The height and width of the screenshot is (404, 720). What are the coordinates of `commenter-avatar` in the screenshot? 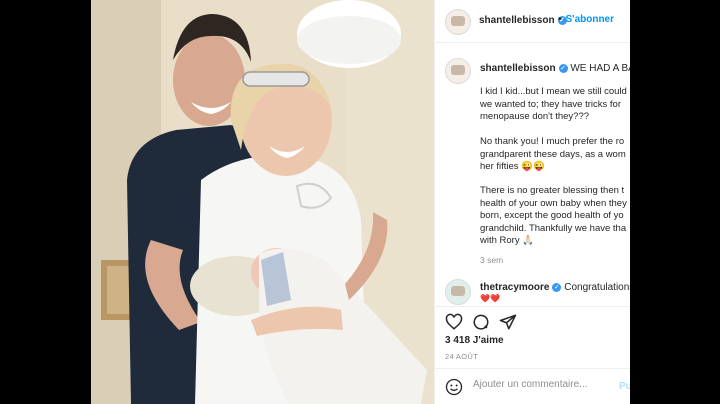 It's located at (458, 292).